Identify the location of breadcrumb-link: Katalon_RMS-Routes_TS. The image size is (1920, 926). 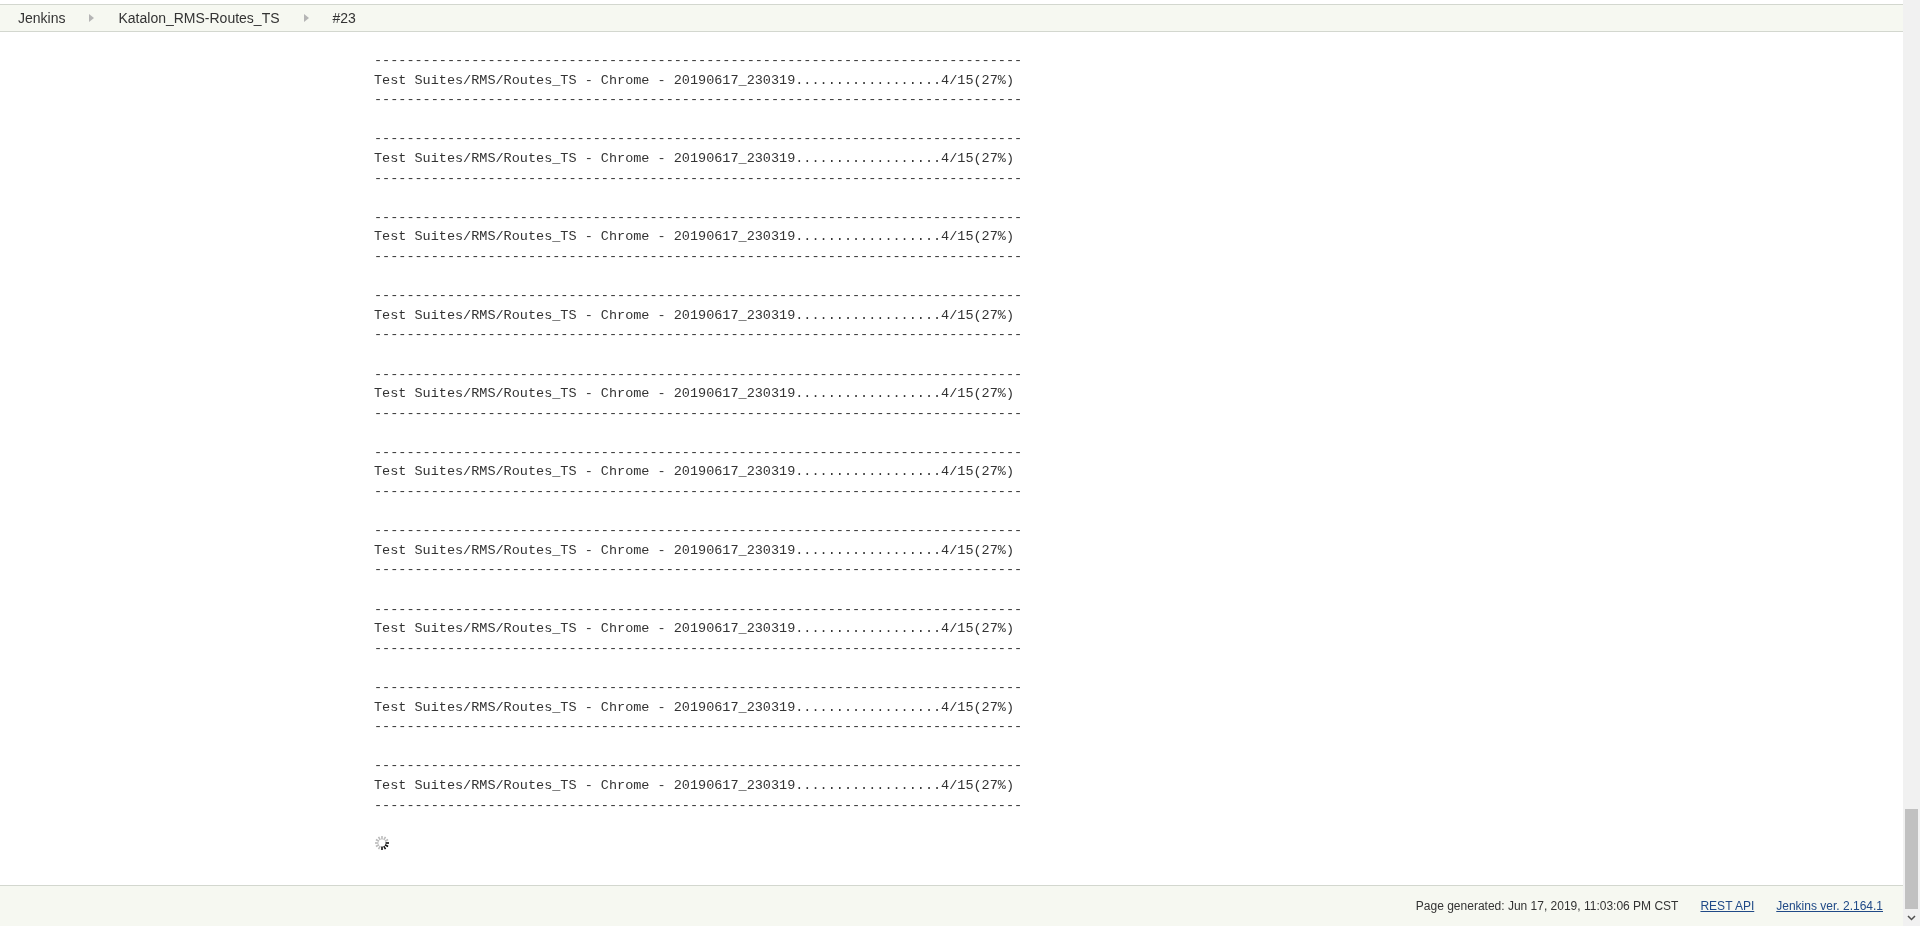
(199, 18).